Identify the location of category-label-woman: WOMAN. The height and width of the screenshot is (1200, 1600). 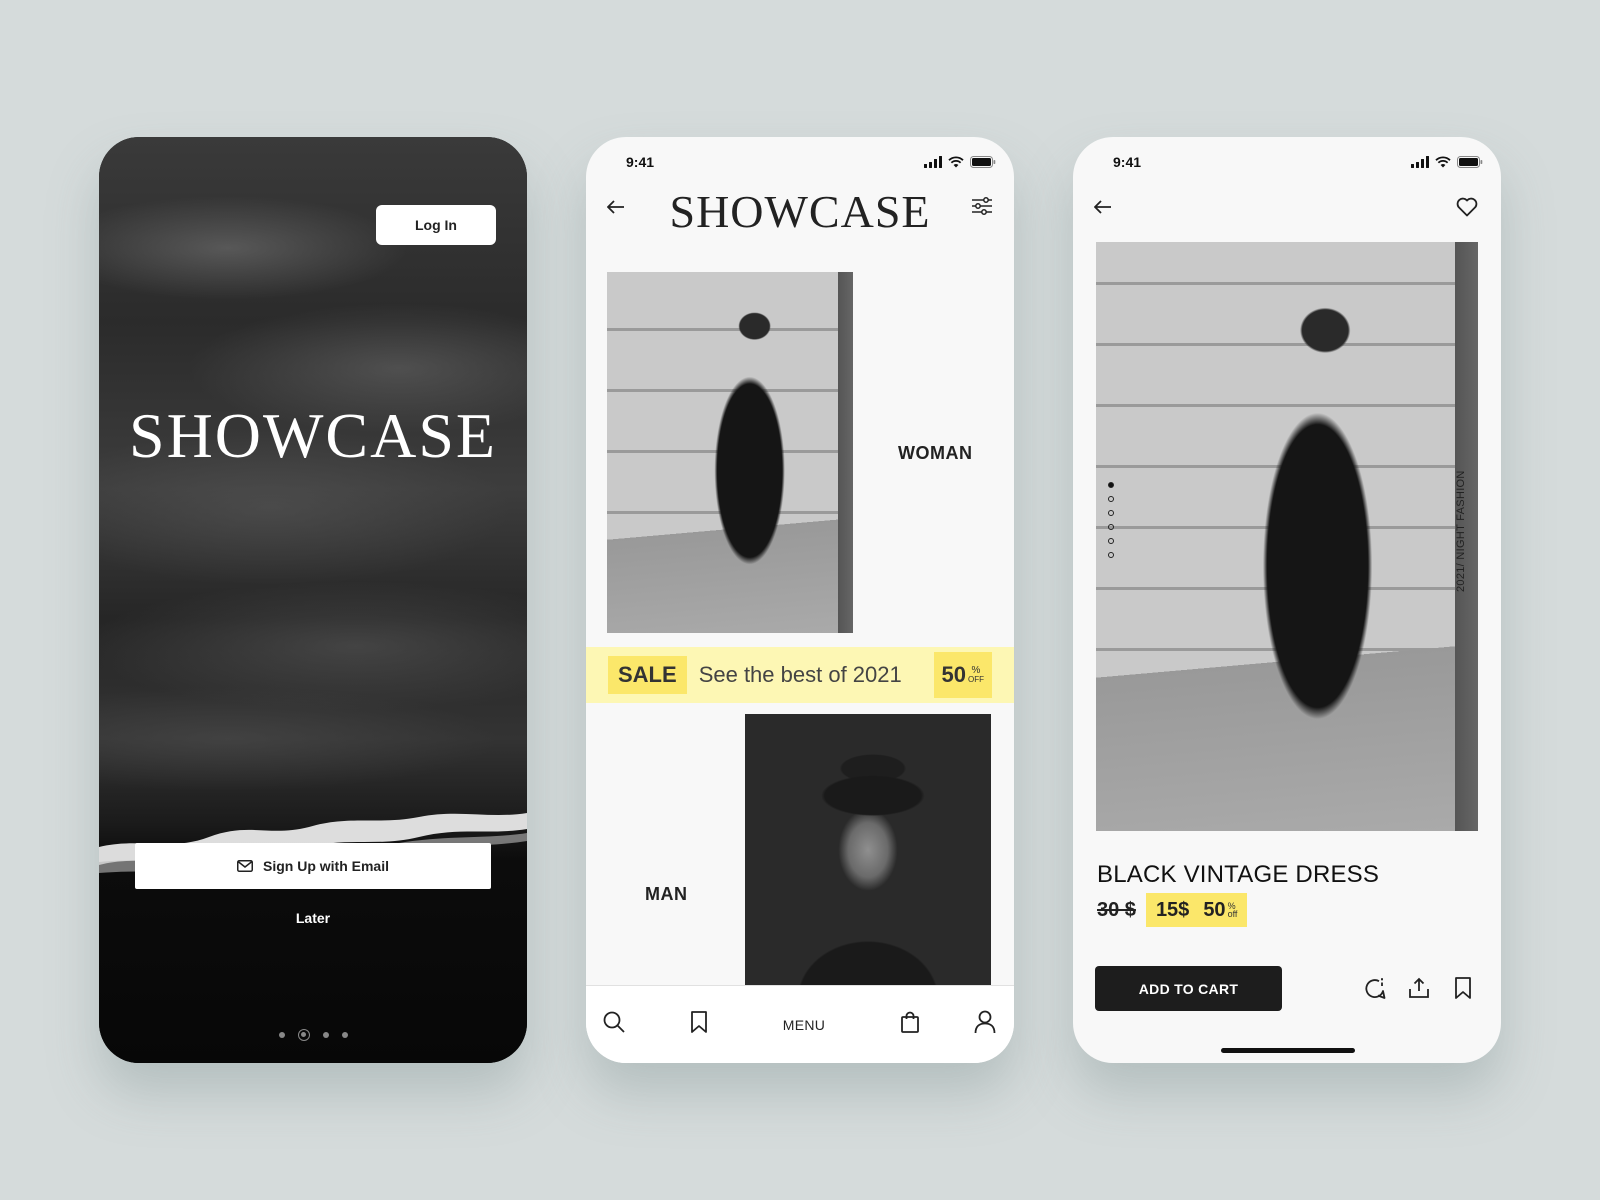
(935, 453).